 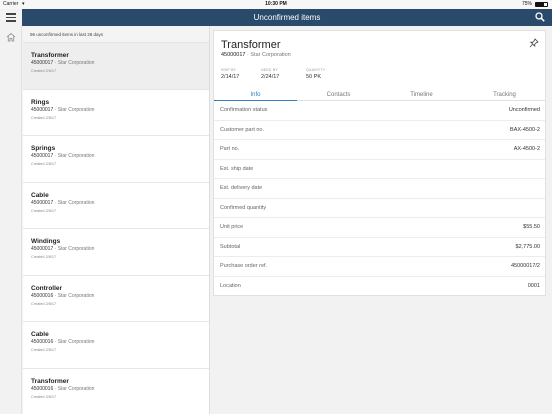 I want to click on meta-label: SHIP BY, so click(x=229, y=70).